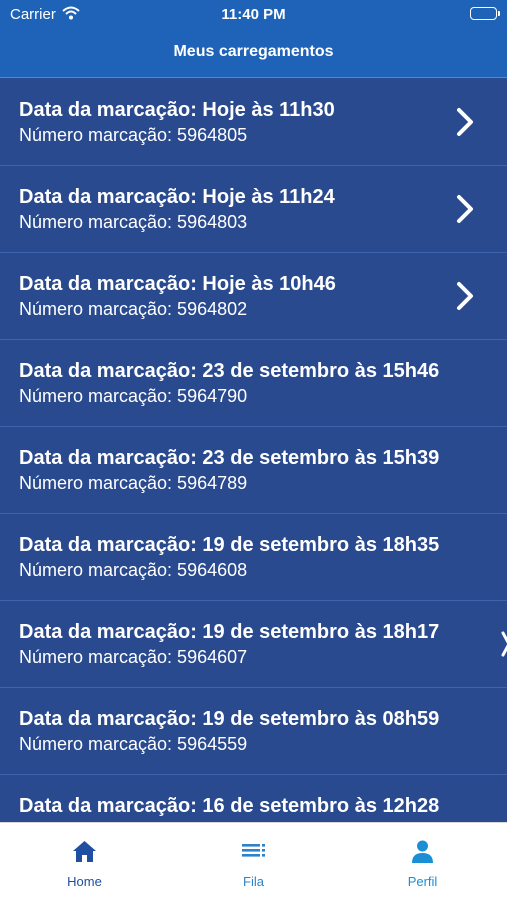 This screenshot has height=900, width=507. What do you see at coordinates (133, 657) in the screenshot?
I see `booking-number: Número marcação: 5964607` at bounding box center [133, 657].